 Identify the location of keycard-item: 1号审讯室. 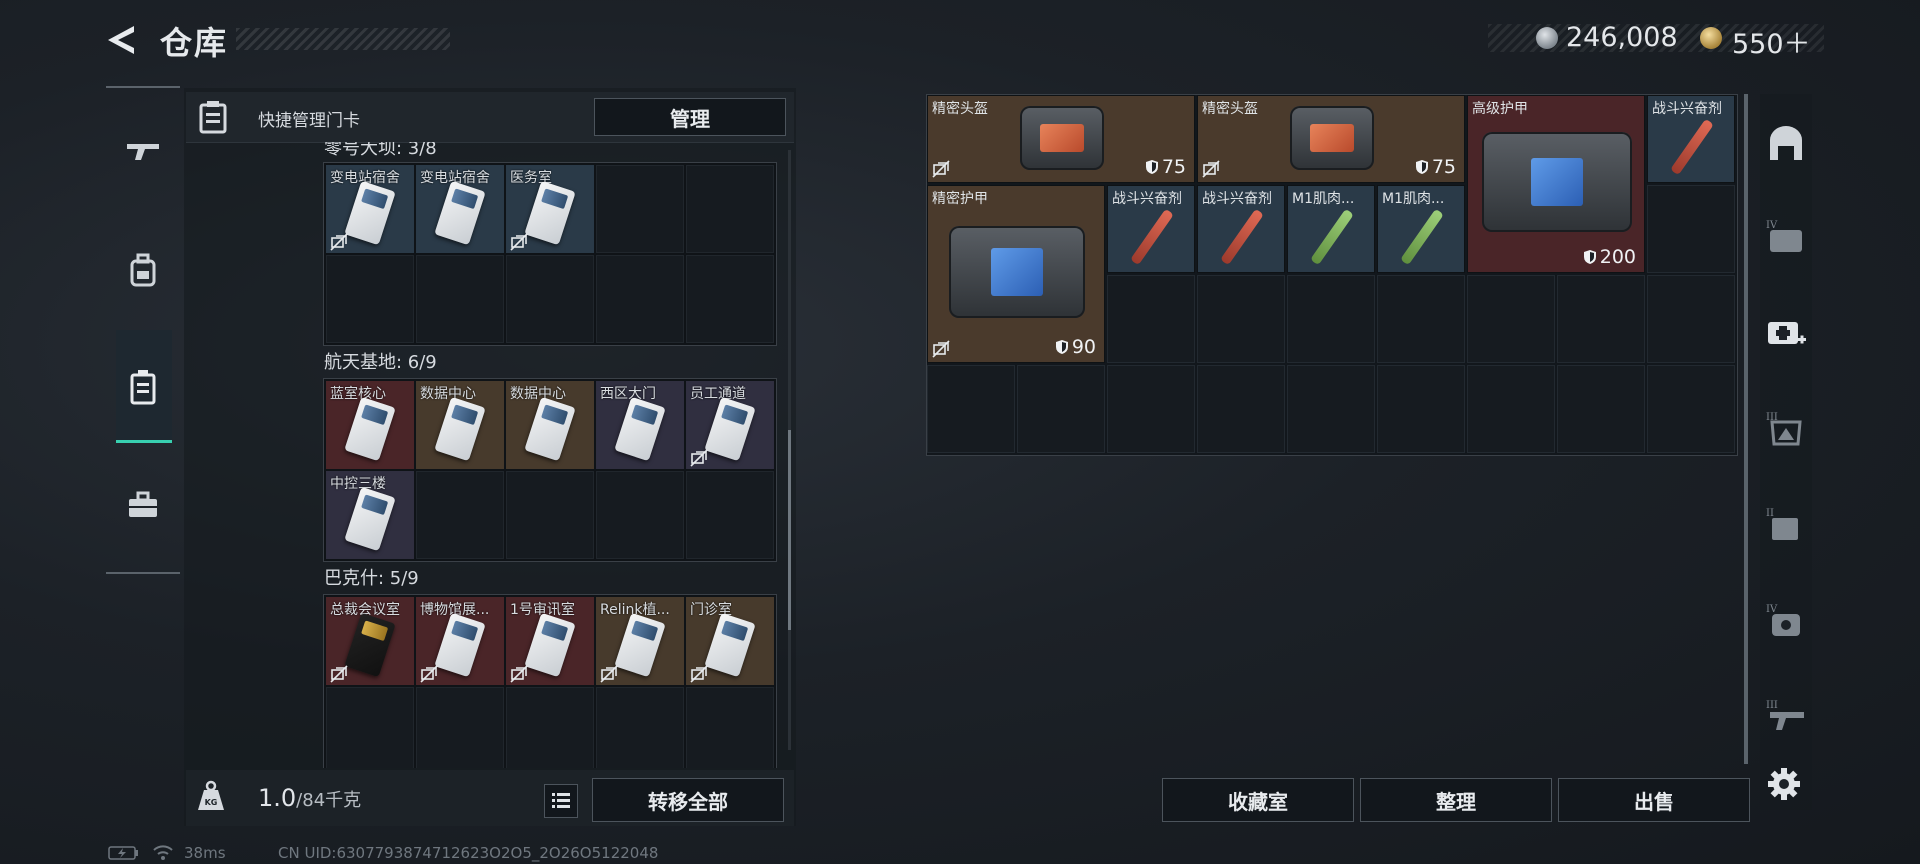
(550, 641).